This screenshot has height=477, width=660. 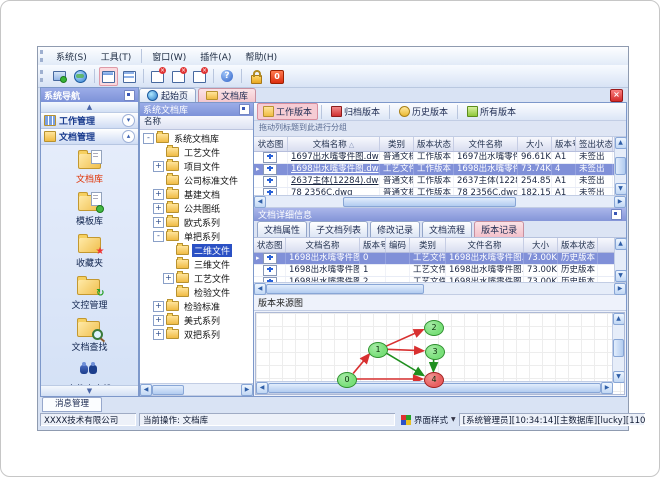 What do you see at coordinates (196, 306) in the screenshot?
I see `tree-item-检验标准: + 检验标准` at bounding box center [196, 306].